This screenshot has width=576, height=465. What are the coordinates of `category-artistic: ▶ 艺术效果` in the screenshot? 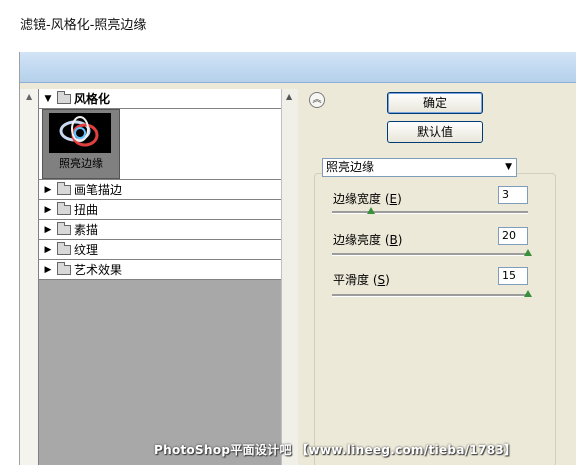 It's located at (160, 270).